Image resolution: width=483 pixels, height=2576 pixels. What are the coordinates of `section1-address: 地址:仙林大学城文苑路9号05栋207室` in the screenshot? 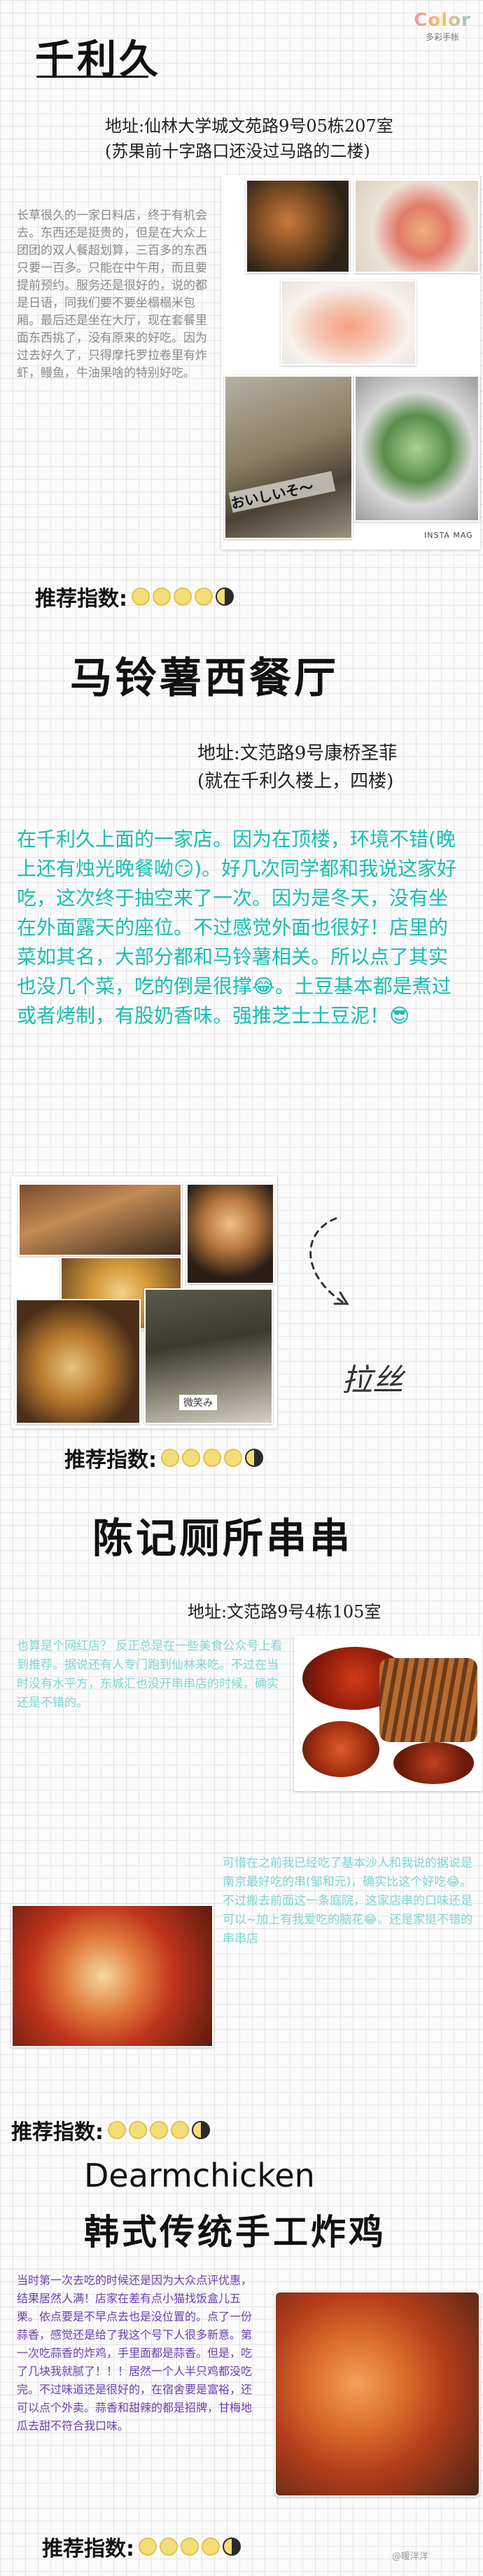 It's located at (249, 126).